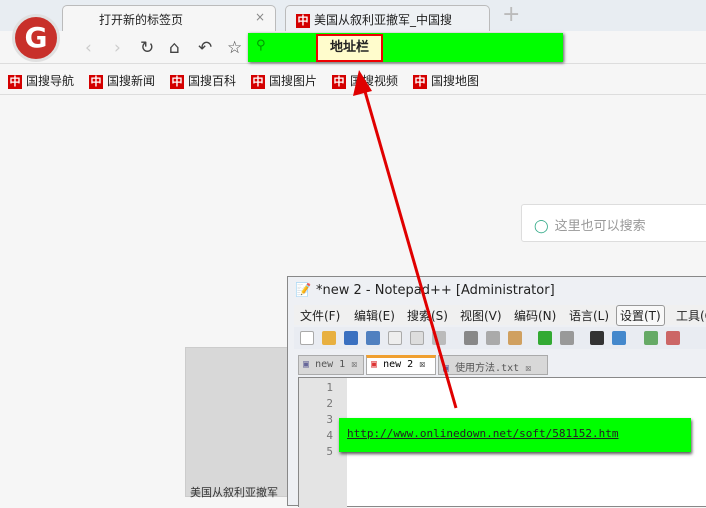 The image size is (706, 508). I want to click on arrow-shaft, so click(410, 248).